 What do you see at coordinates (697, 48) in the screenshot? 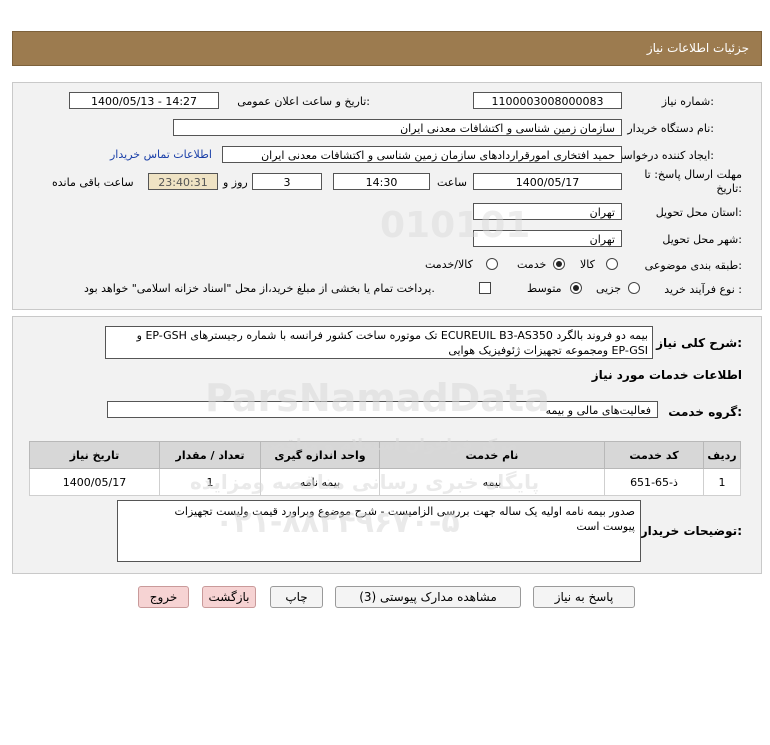
I see `page-title: جزئیات اطلاعات نیاز` at bounding box center [697, 48].